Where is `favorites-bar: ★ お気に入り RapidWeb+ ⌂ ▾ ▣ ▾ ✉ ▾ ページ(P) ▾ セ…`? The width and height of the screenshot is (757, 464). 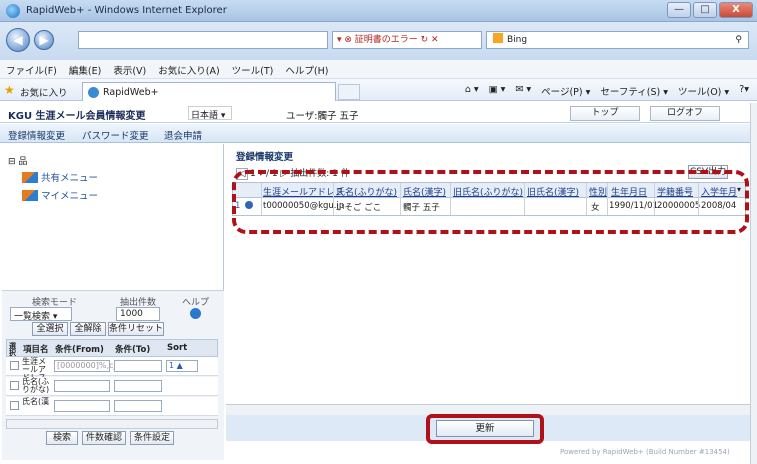 favorites-bar: ★ お気に入り RapidWeb+ ⌂ ▾ ▣ ▾ ✉ ▾ ページ(P) ▾ セ… is located at coordinates (378, 90).